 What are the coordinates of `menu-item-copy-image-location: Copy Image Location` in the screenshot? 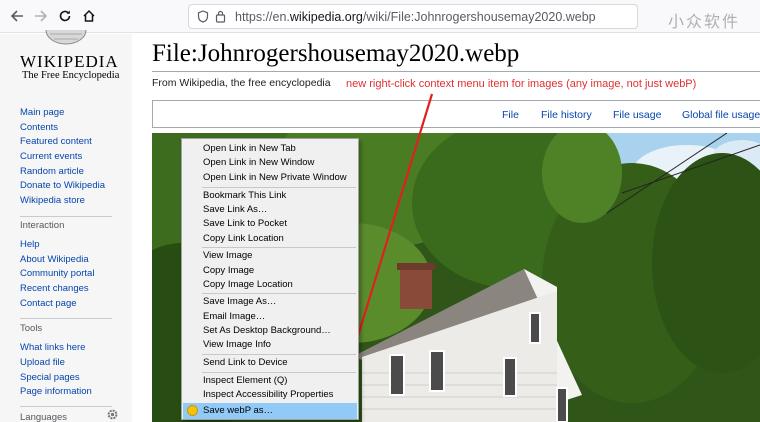 It's located at (248, 284).